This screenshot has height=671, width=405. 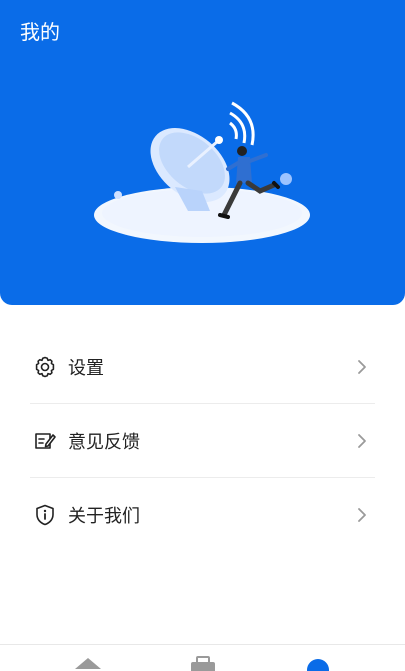 I want to click on menu-item-label: 关于我们, so click(x=104, y=516).